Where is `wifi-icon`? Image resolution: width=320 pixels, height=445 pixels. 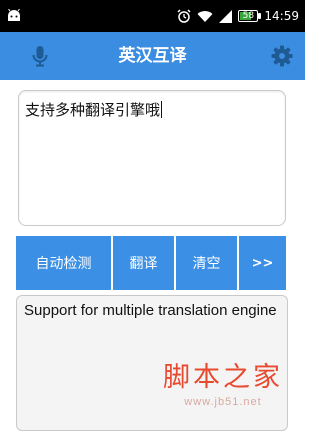
wifi-icon is located at coordinates (205, 16).